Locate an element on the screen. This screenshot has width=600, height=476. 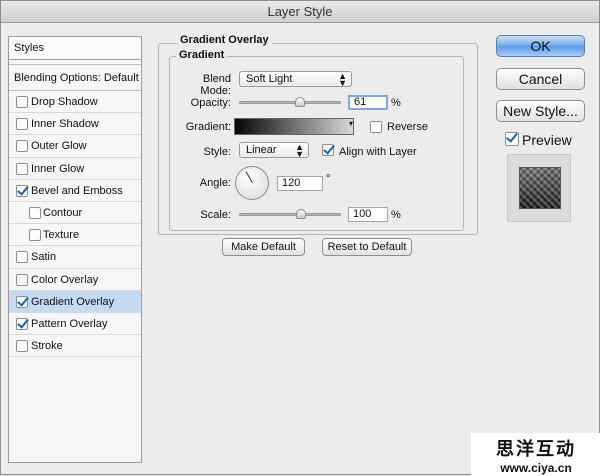
style-item-label: Stroke is located at coordinates (47, 346).